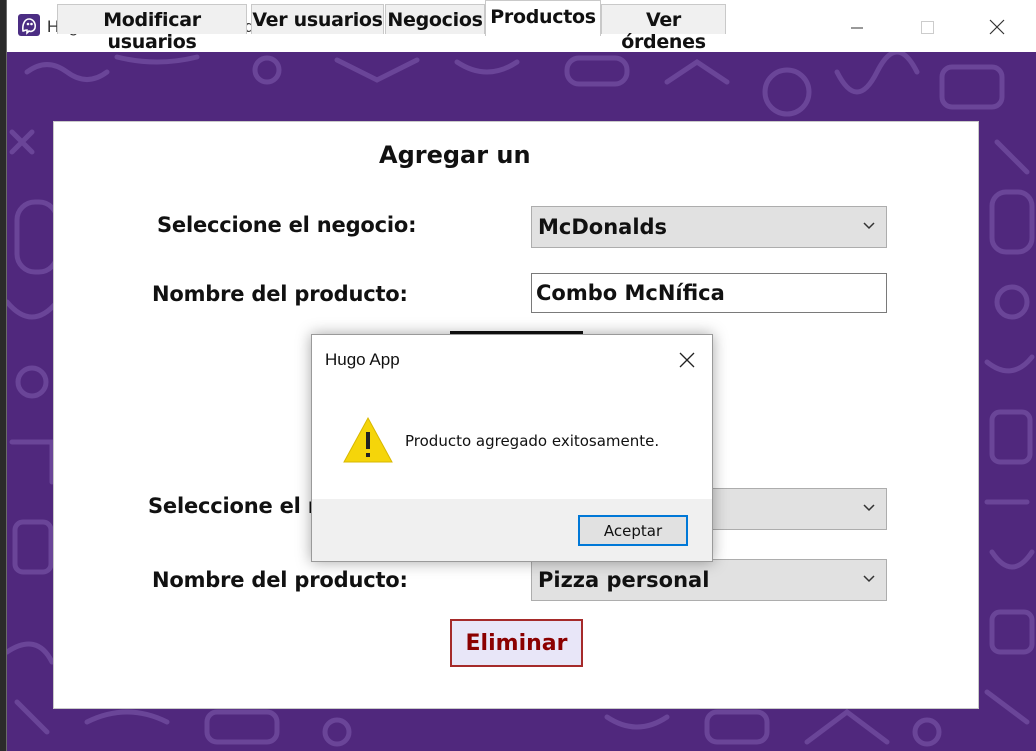 This screenshot has width=1036, height=751. What do you see at coordinates (709, 227) in the screenshot?
I see `add-business-select: McDonalds` at bounding box center [709, 227].